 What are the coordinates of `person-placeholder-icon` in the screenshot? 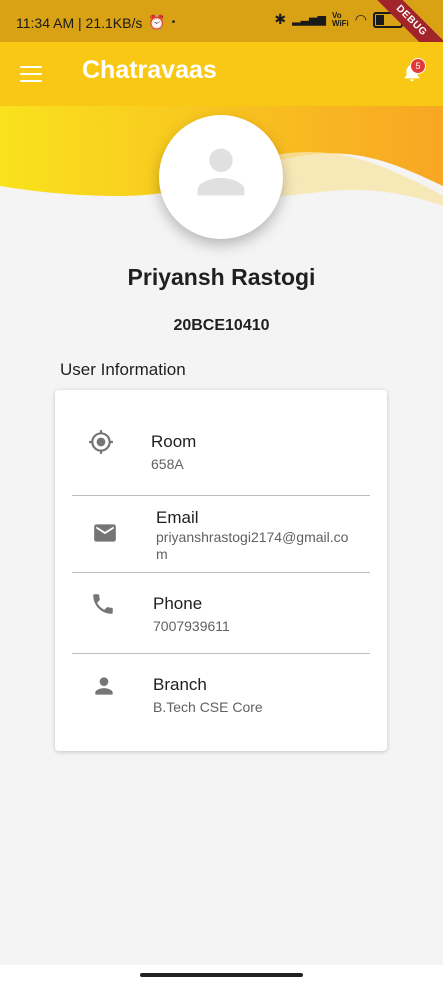 It's located at (221, 172).